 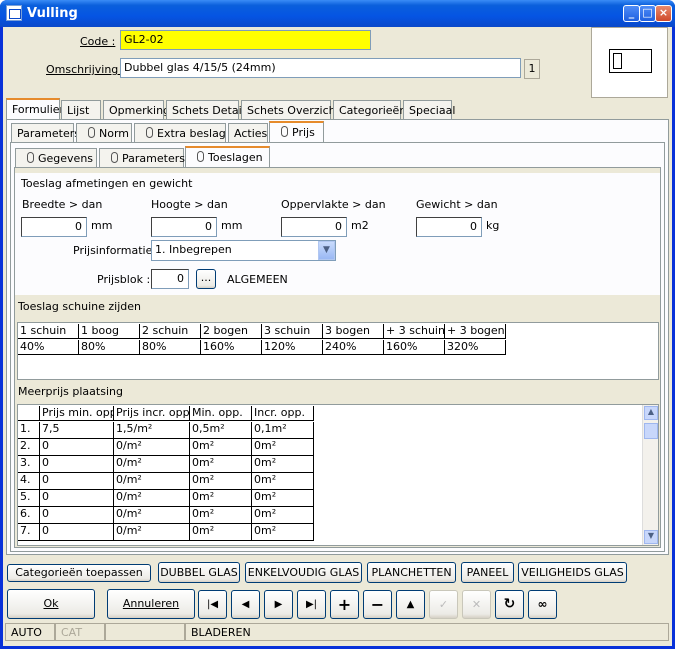 What do you see at coordinates (337, 13) in the screenshot?
I see `title-bar: Vulling _ □ ×` at bounding box center [337, 13].